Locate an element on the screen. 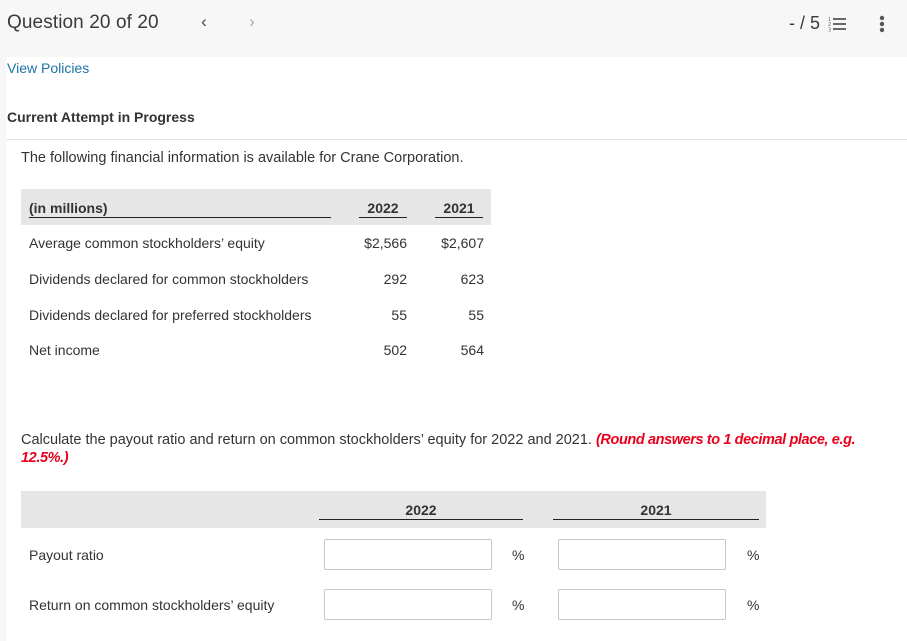 This screenshot has width=907, height=641. info-header-2022: 2022 is located at coordinates (383, 209).